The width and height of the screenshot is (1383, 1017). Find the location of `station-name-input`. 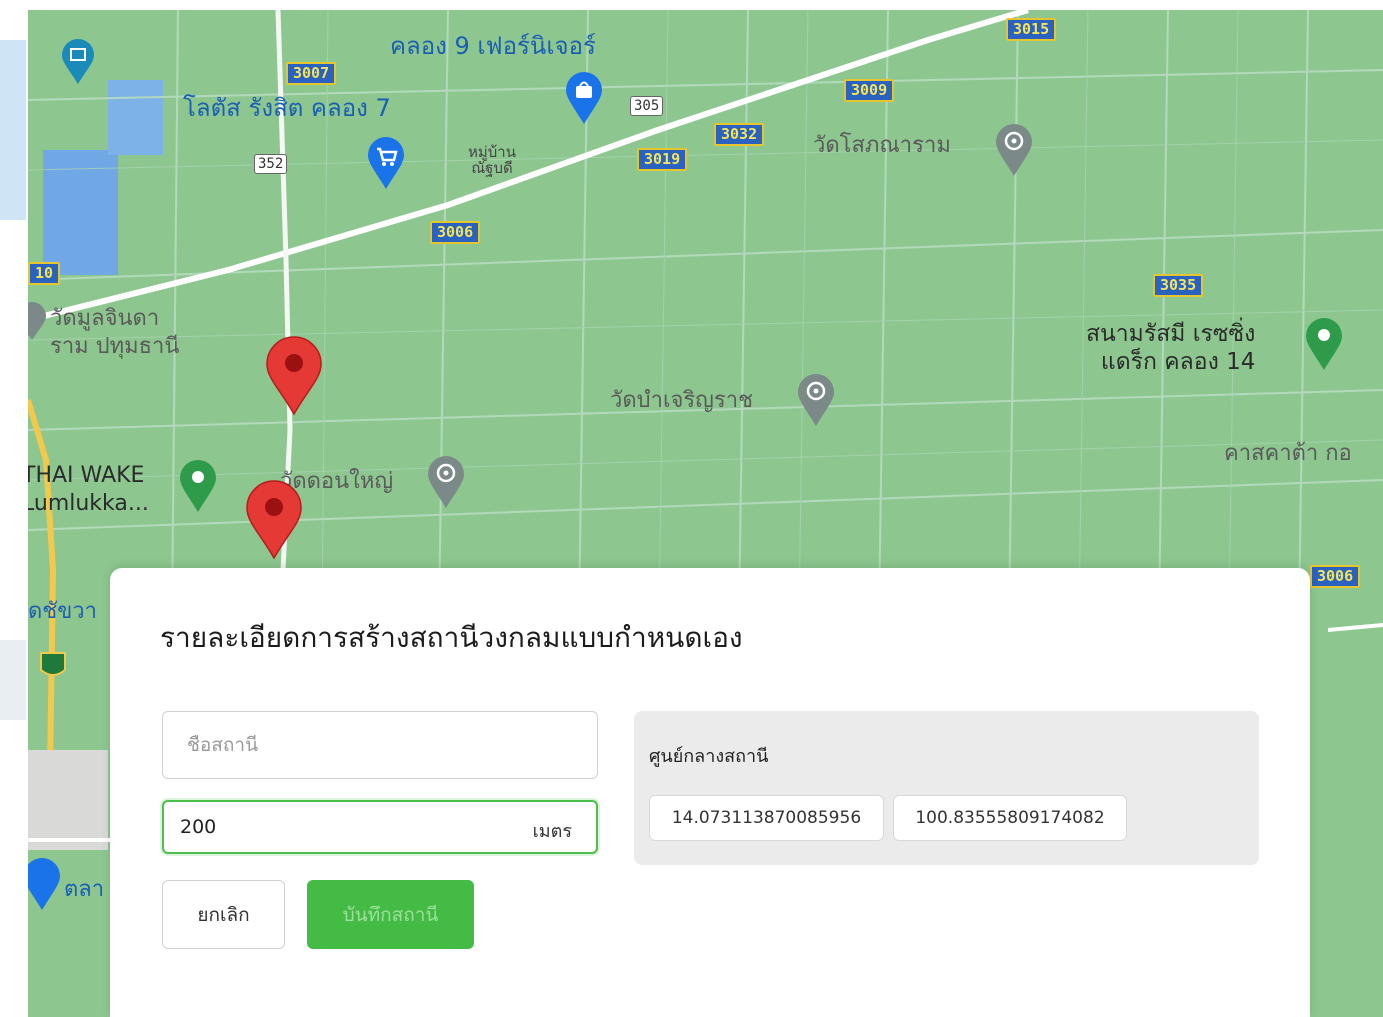

station-name-input is located at coordinates (337, 745).